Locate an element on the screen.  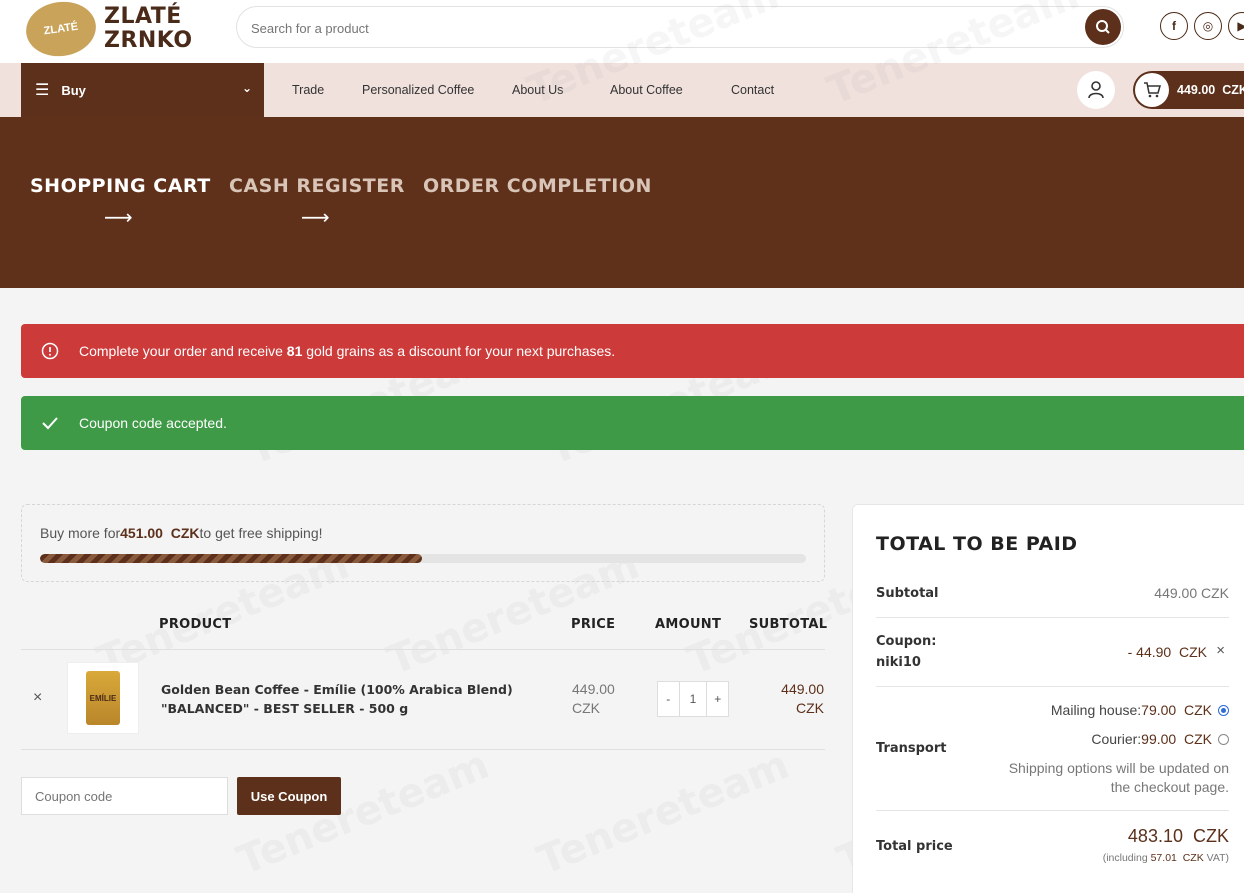
cart-total-value: 449.00 is located at coordinates (1196, 90).